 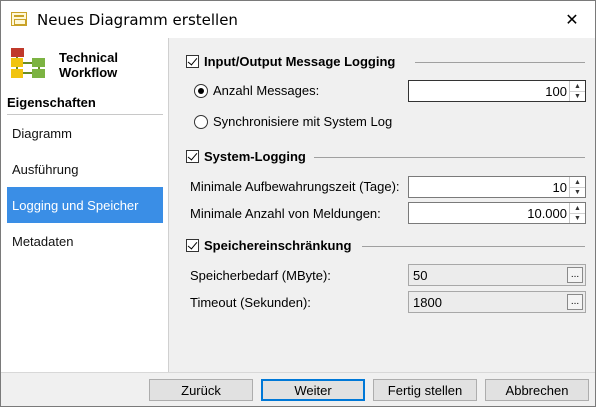 I want to click on system-logging-separator, so click(x=449, y=157).